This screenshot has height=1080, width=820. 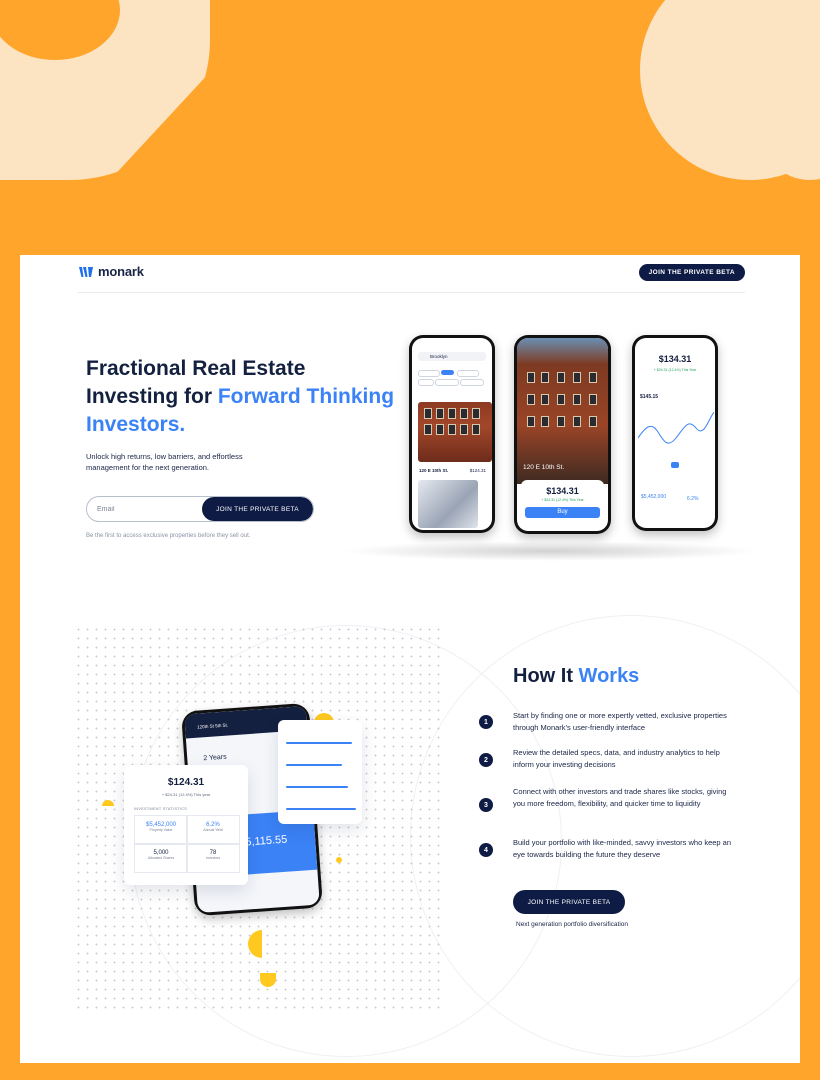 What do you see at coordinates (486, 850) in the screenshot?
I see `step-4-number: 4` at bounding box center [486, 850].